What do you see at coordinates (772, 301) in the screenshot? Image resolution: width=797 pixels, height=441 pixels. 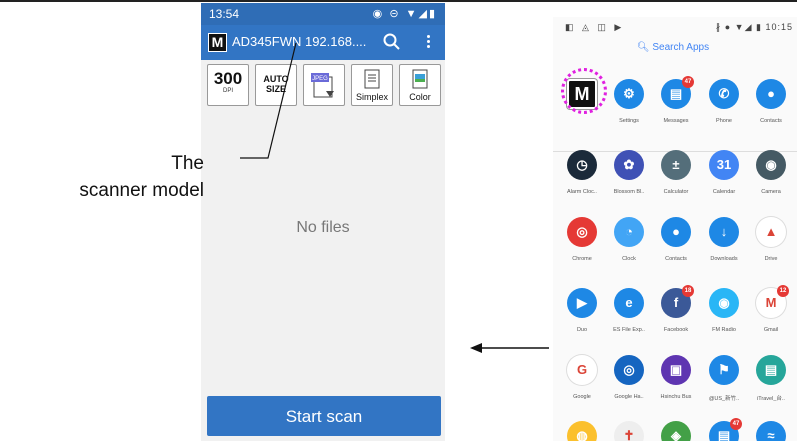 I see `app-icon: M 12` at bounding box center [772, 301].